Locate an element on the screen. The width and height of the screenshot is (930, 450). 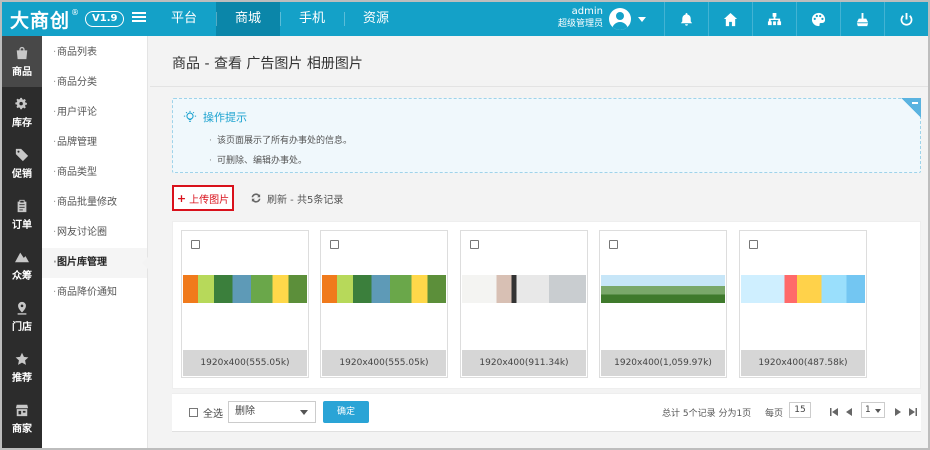
sidebar-item-merchants: 商家 is located at coordinates (22, 418).